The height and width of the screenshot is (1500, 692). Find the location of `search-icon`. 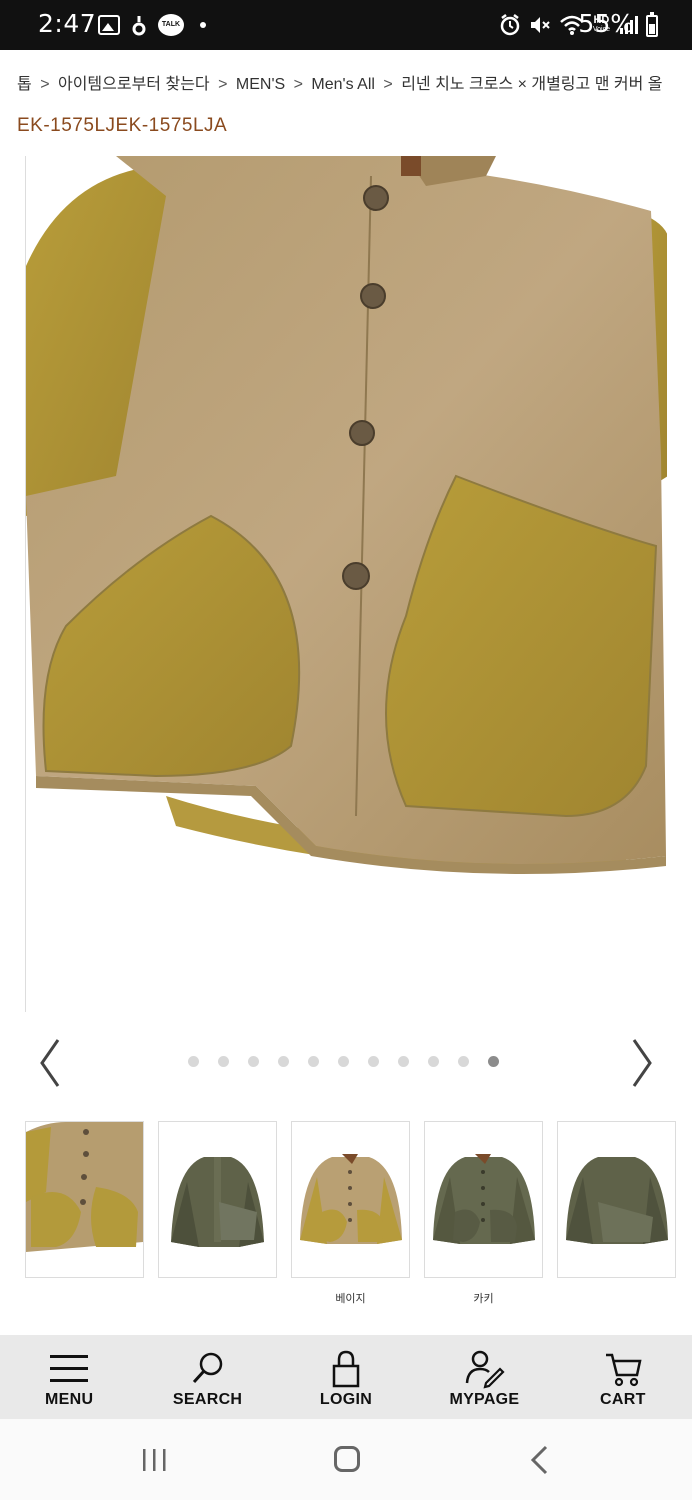

search-icon is located at coordinates (207, 1368).